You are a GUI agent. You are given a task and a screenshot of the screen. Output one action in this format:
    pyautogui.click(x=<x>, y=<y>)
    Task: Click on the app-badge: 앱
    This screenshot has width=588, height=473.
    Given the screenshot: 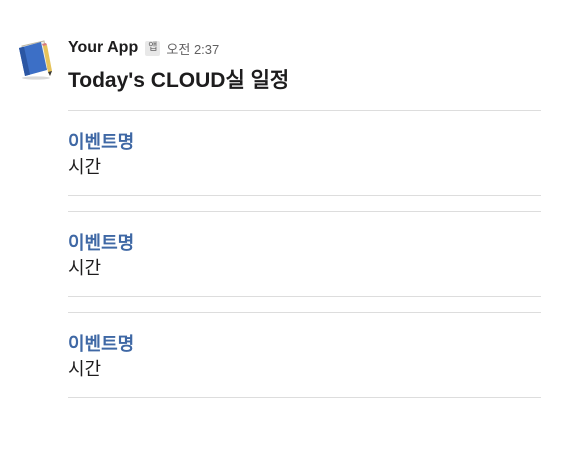 What is the action you would take?
    pyautogui.click(x=153, y=48)
    